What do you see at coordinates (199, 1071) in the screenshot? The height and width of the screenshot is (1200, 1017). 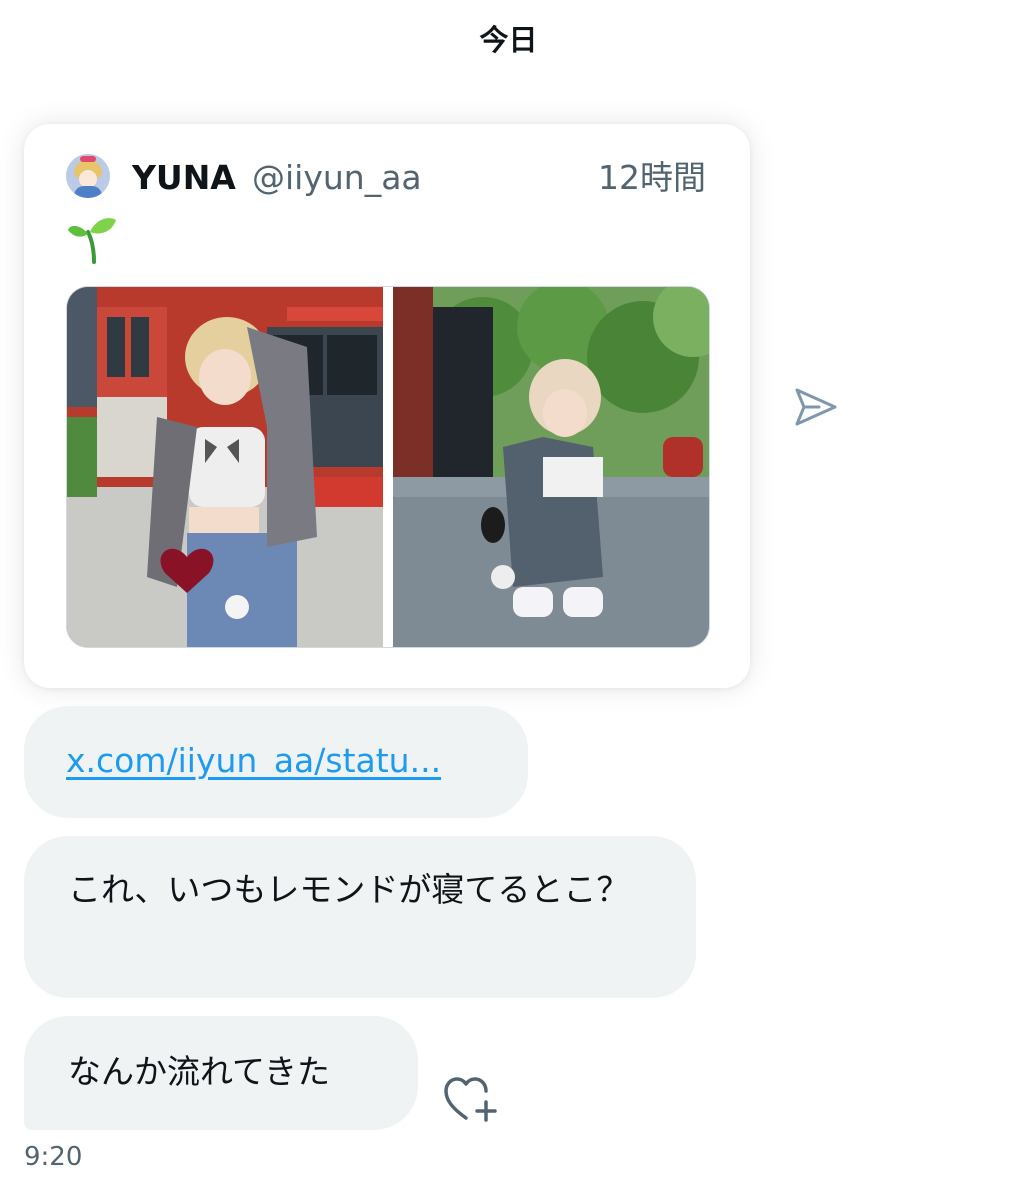 I see `message-text: なんか流れてきた` at bounding box center [199, 1071].